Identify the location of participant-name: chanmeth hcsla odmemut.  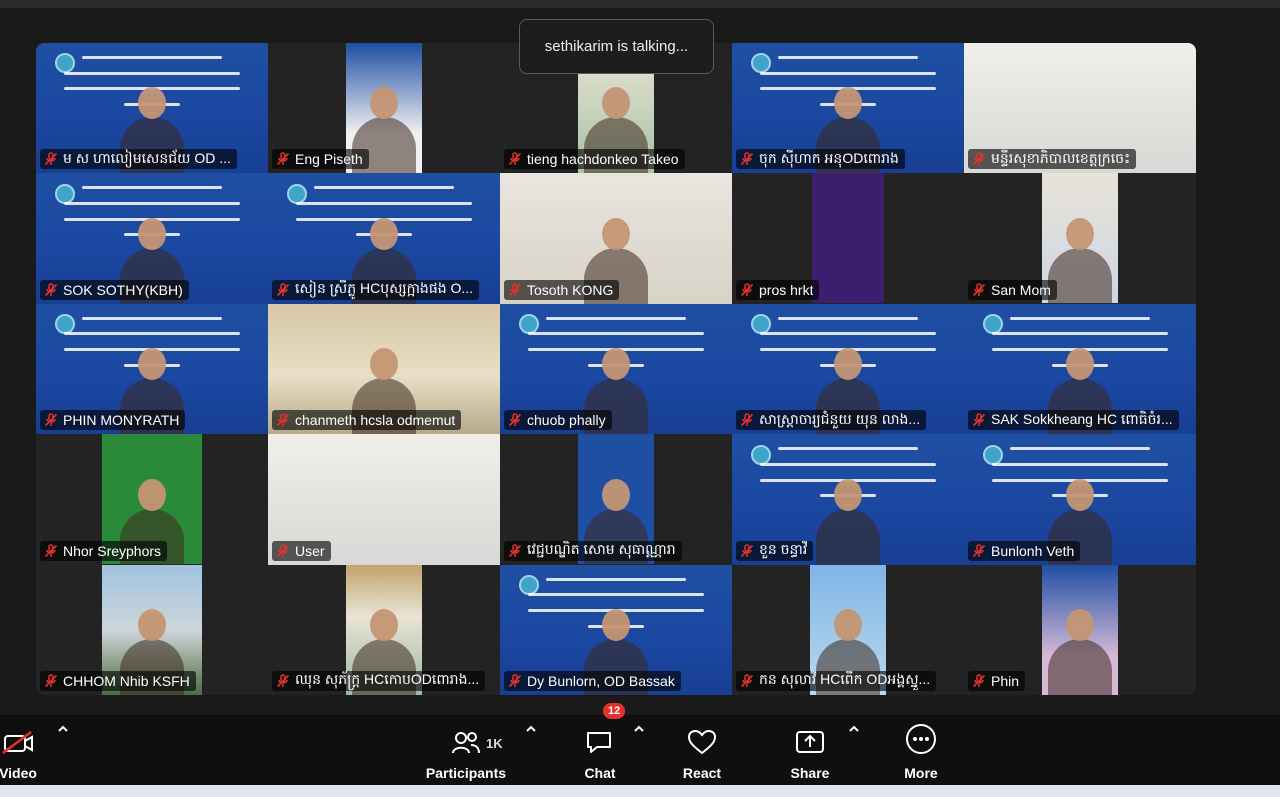
(375, 420).